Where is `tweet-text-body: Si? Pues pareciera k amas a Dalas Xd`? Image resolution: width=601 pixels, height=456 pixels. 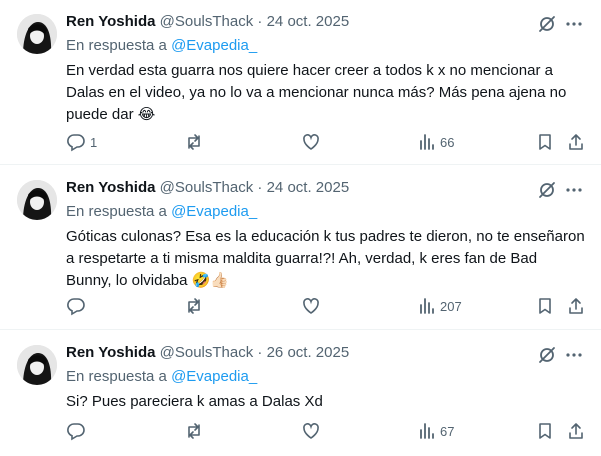 tweet-text-body: Si? Pues pareciera k amas a Dalas Xd is located at coordinates (194, 401).